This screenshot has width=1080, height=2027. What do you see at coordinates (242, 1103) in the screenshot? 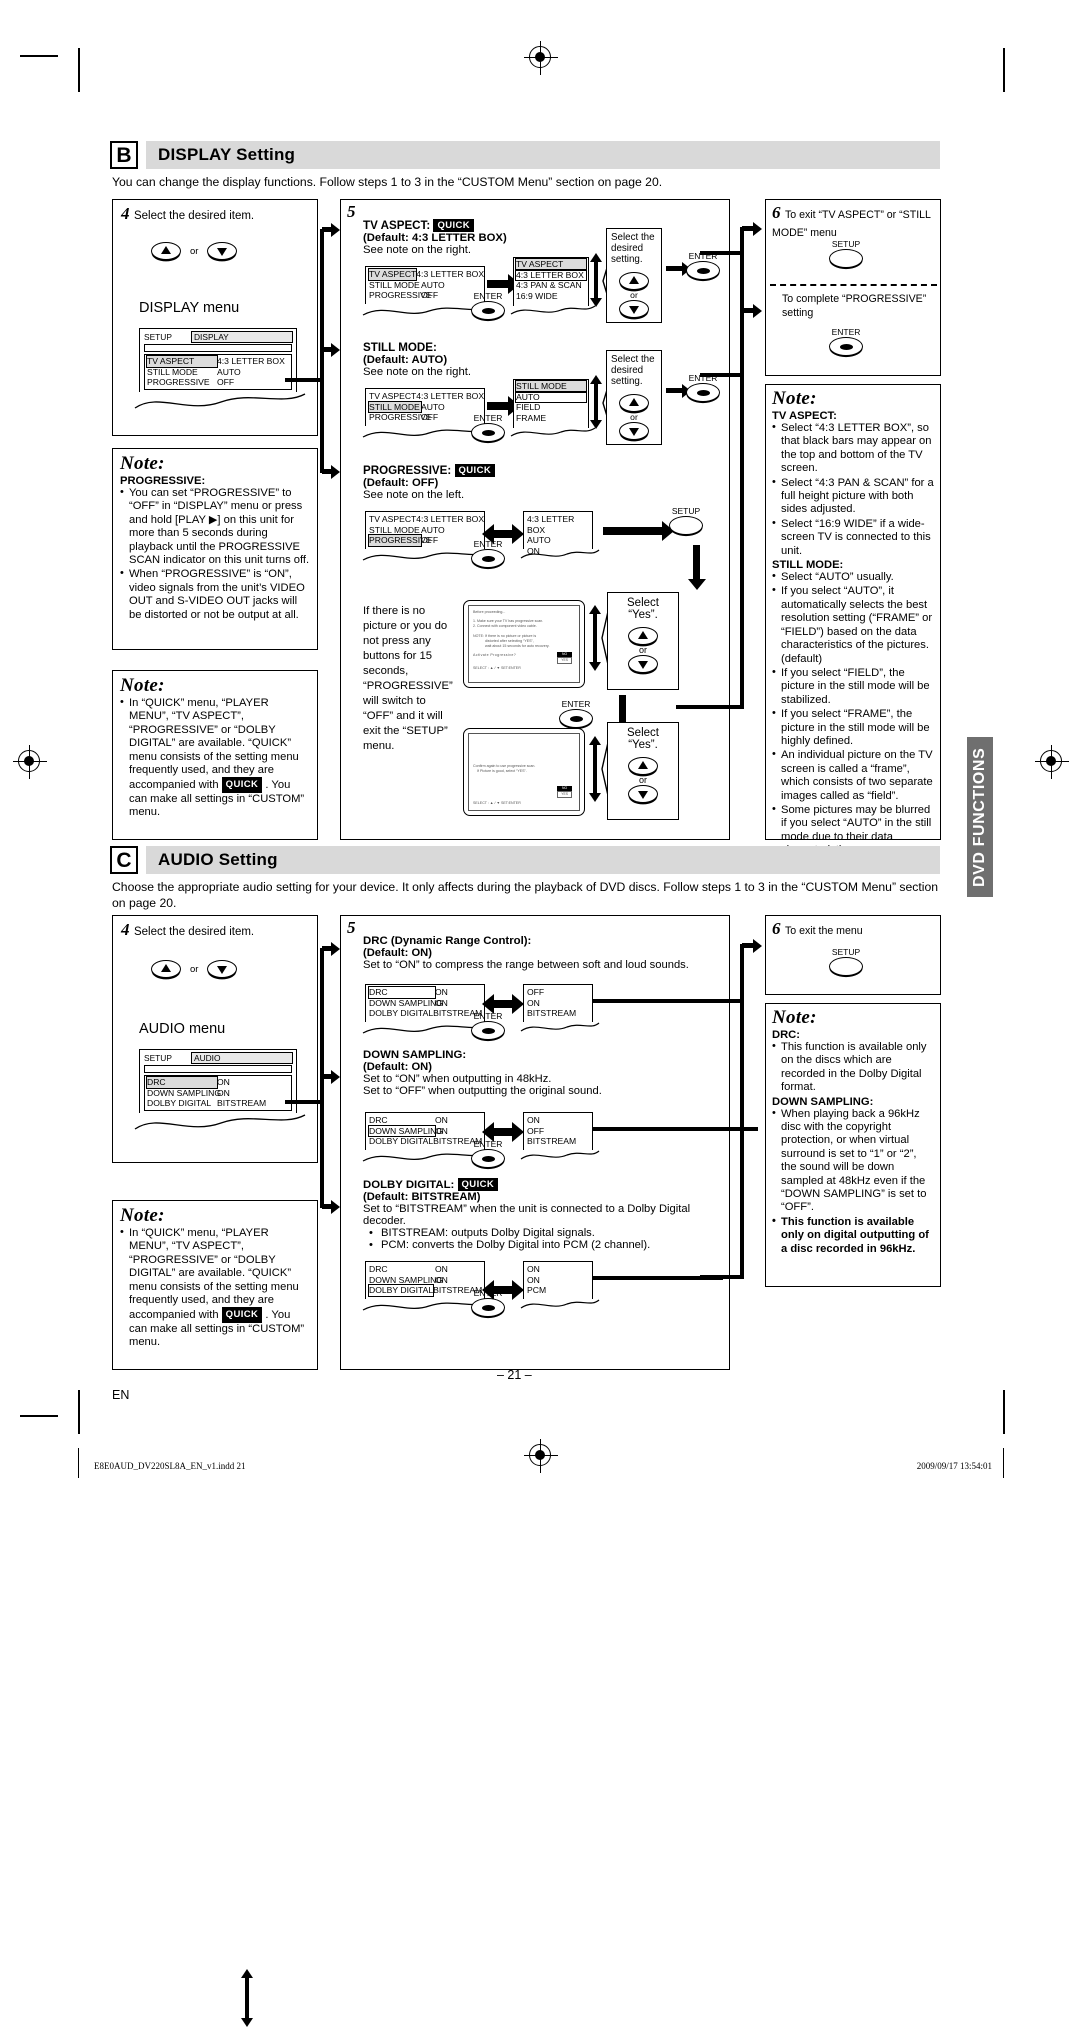
I see `osd-row-value: BITSTREAM` at bounding box center [242, 1103].